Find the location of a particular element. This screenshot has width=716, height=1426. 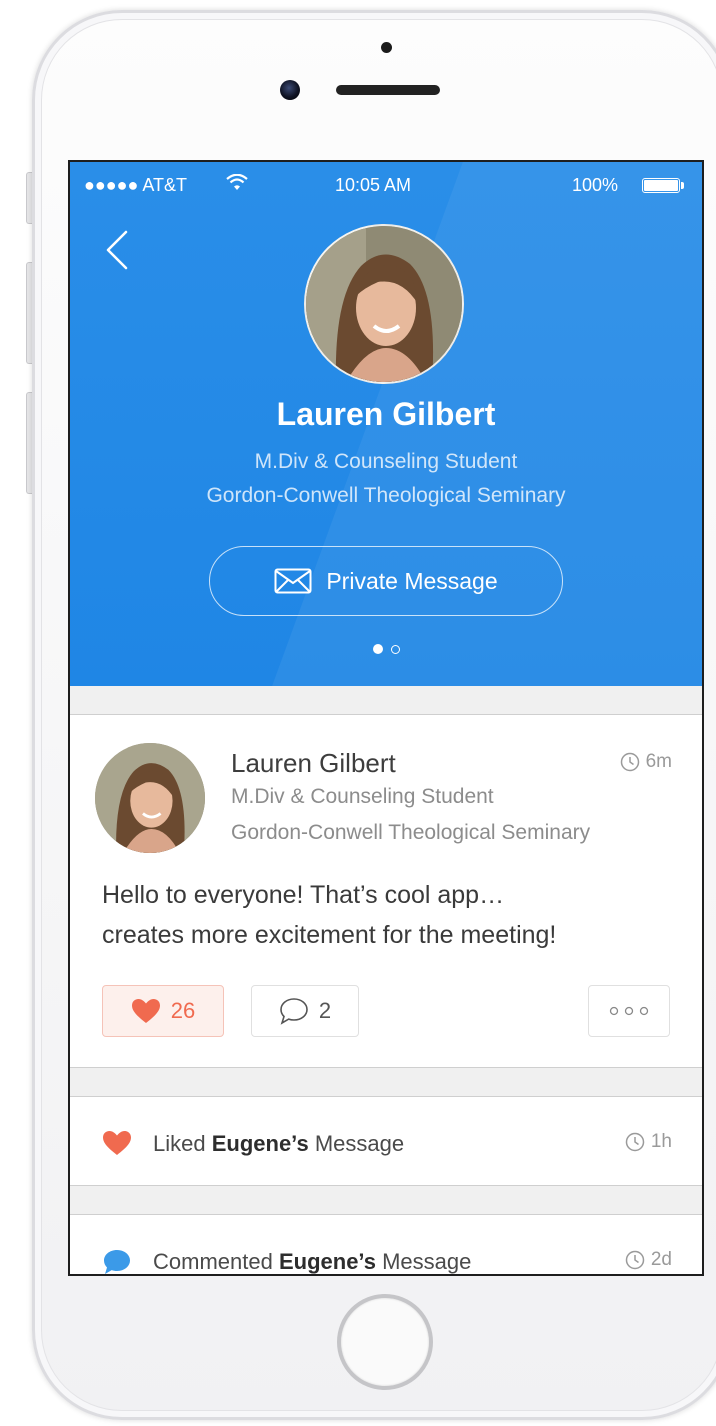

status-bar: ●●●●● AT&T 10:05 AM 100% is located at coordinates (386, 182).